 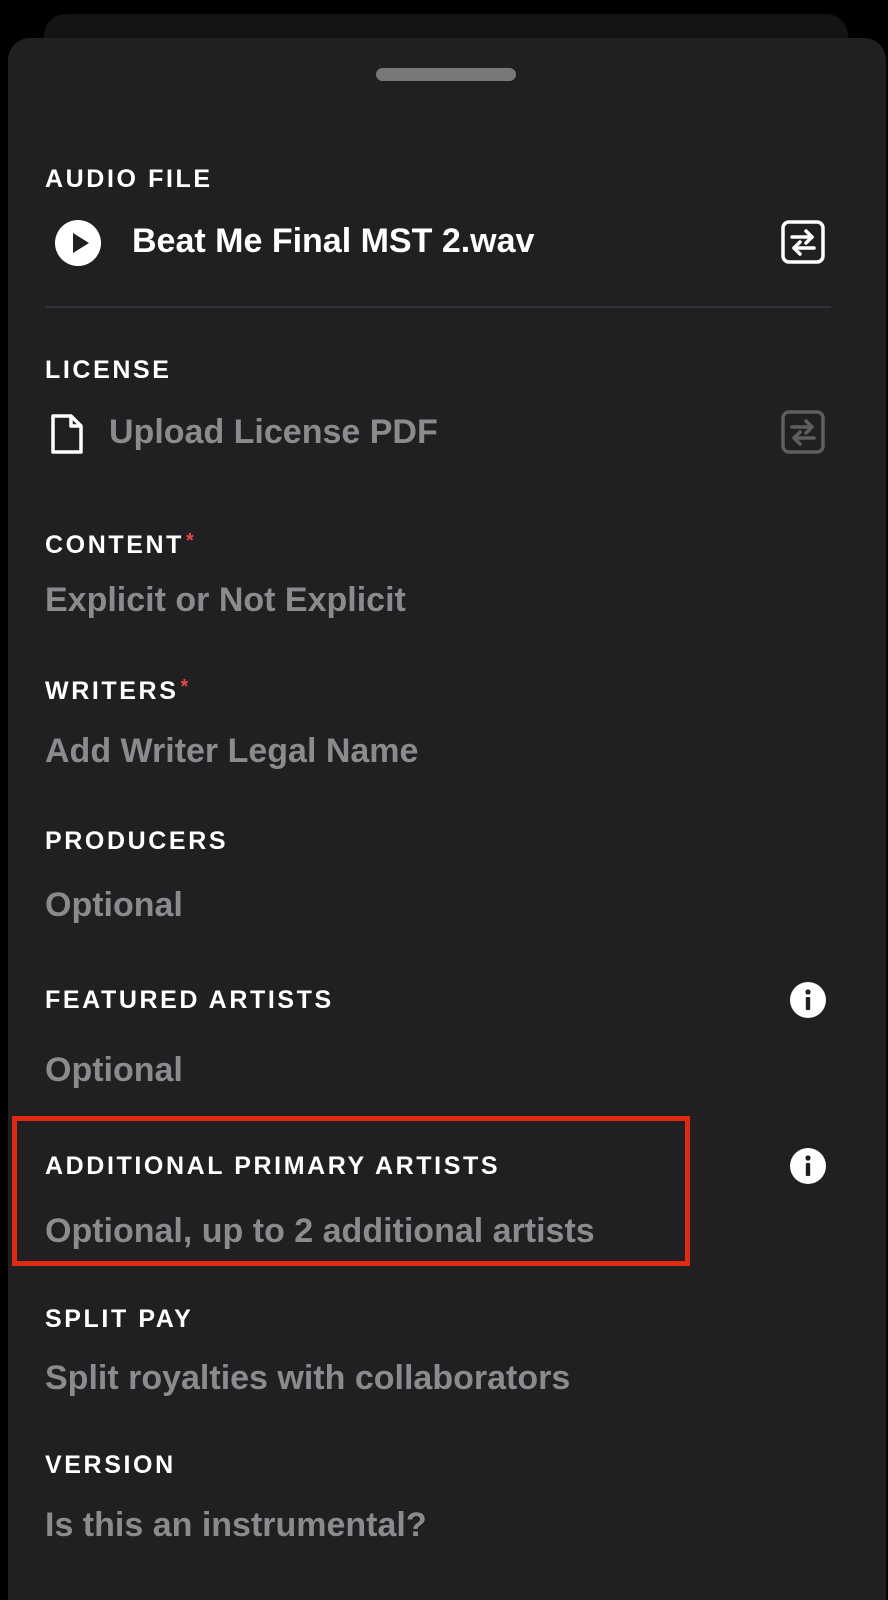 I want to click on producers-field: Optional, so click(x=114, y=905).